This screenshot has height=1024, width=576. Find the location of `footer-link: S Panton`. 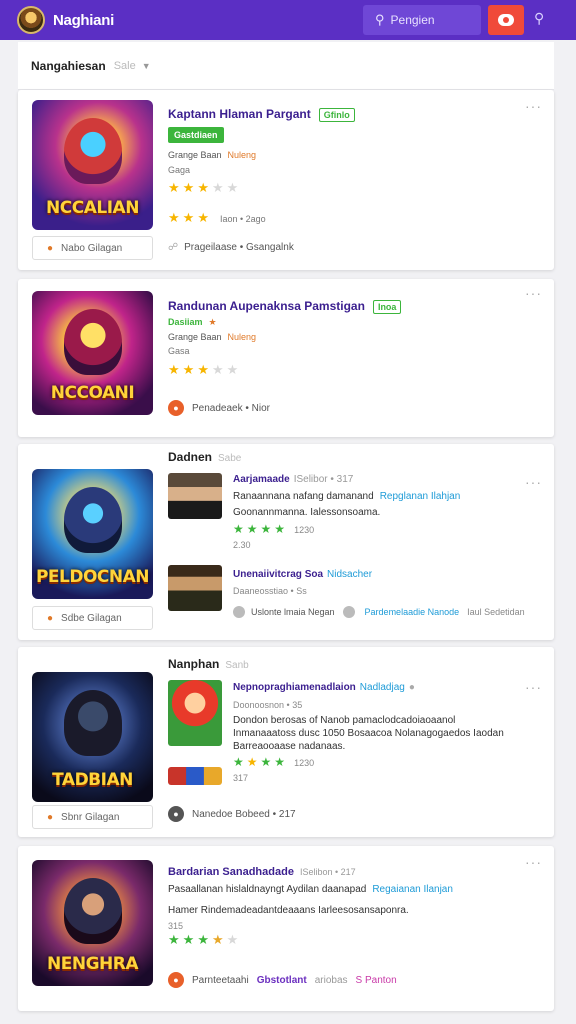

footer-link: S Panton is located at coordinates (376, 980).